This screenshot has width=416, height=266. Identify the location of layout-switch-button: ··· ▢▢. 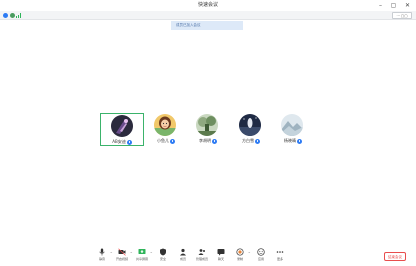
(402, 15).